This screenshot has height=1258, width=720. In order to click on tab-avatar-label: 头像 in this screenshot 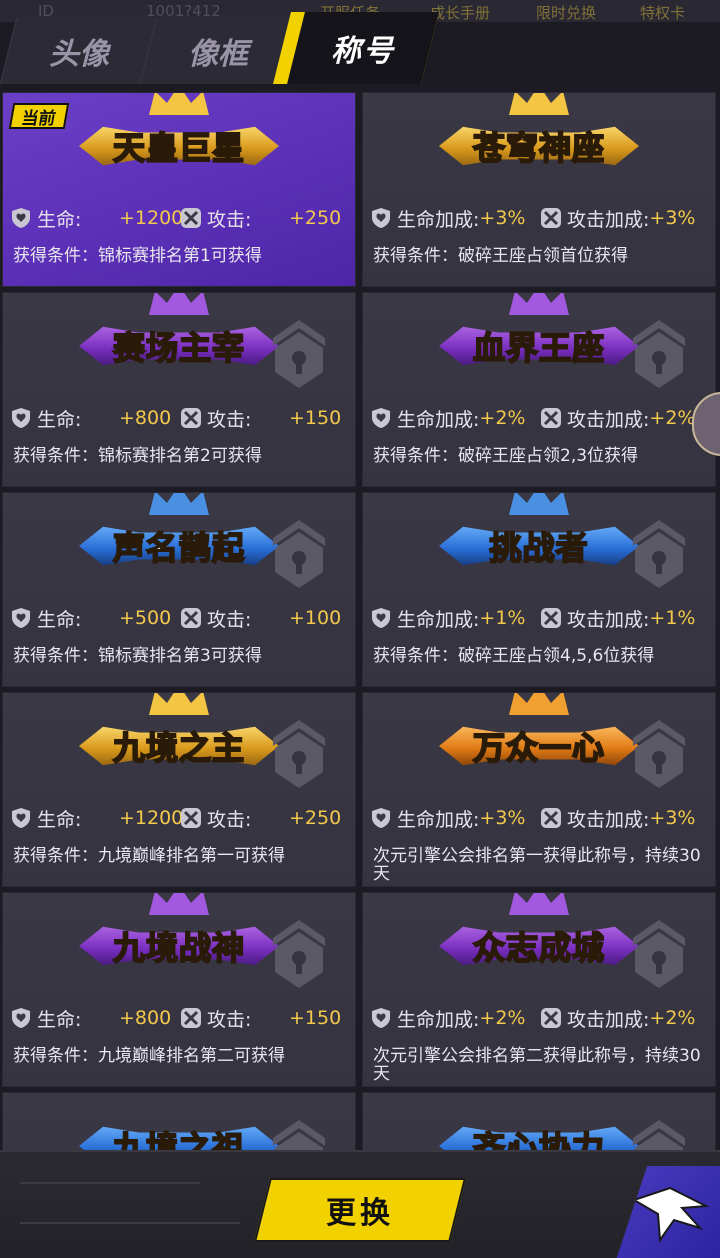, I will do `click(78, 54)`.